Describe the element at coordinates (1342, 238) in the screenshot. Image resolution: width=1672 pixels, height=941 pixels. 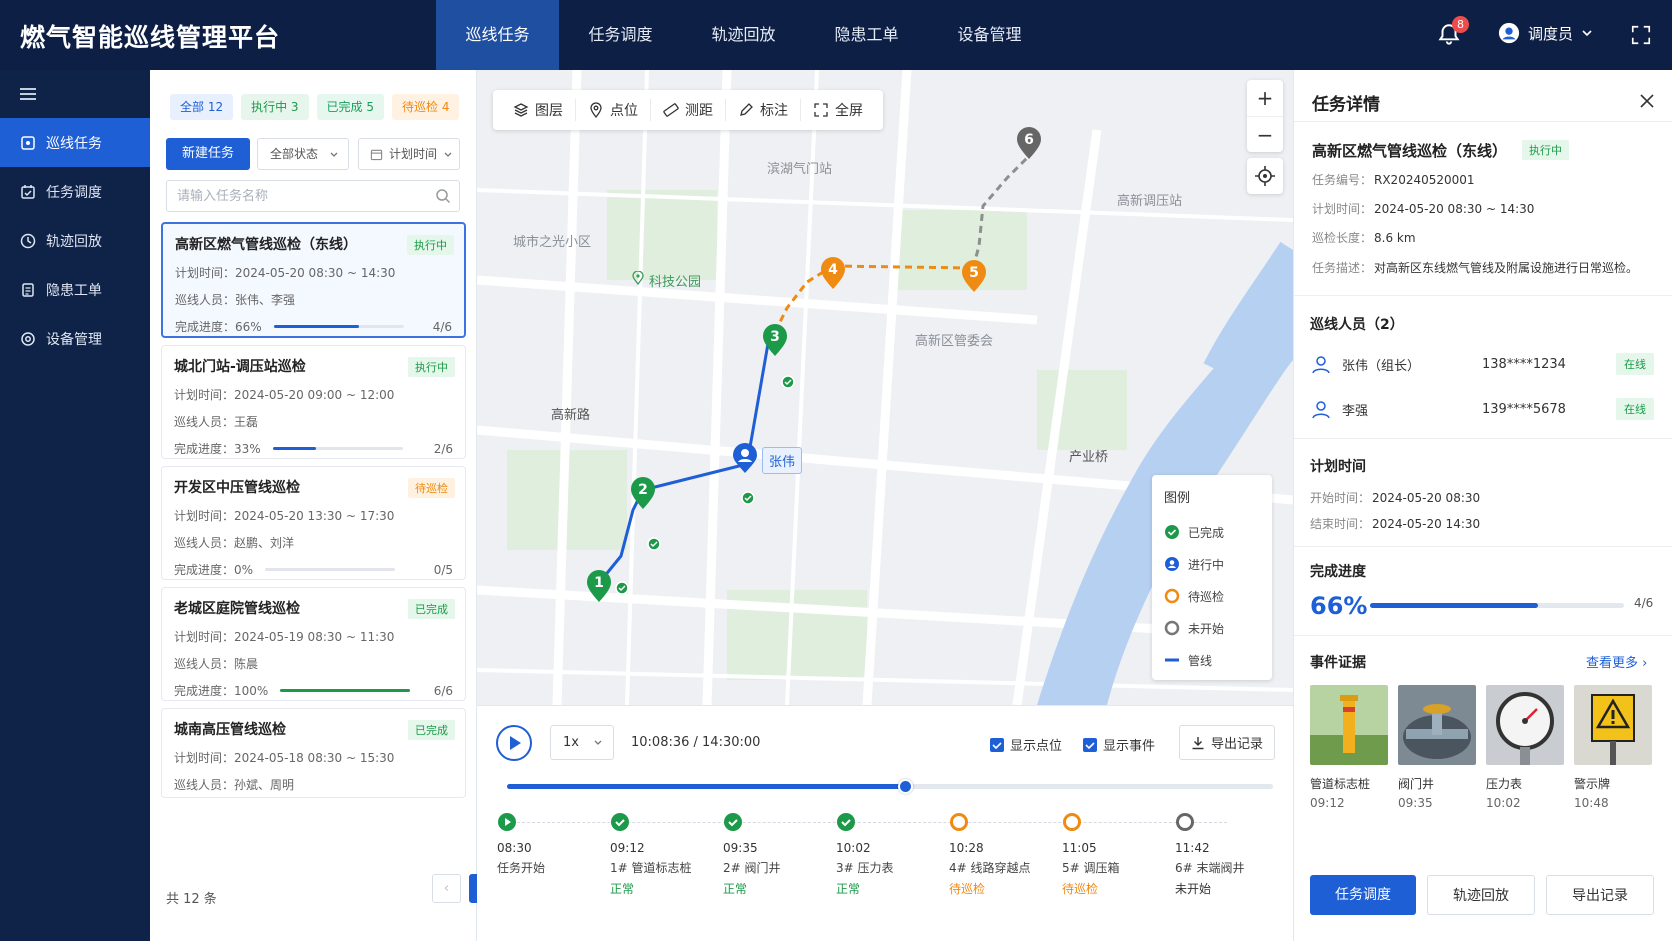
I see `field-key: 巡检长度：` at that location.